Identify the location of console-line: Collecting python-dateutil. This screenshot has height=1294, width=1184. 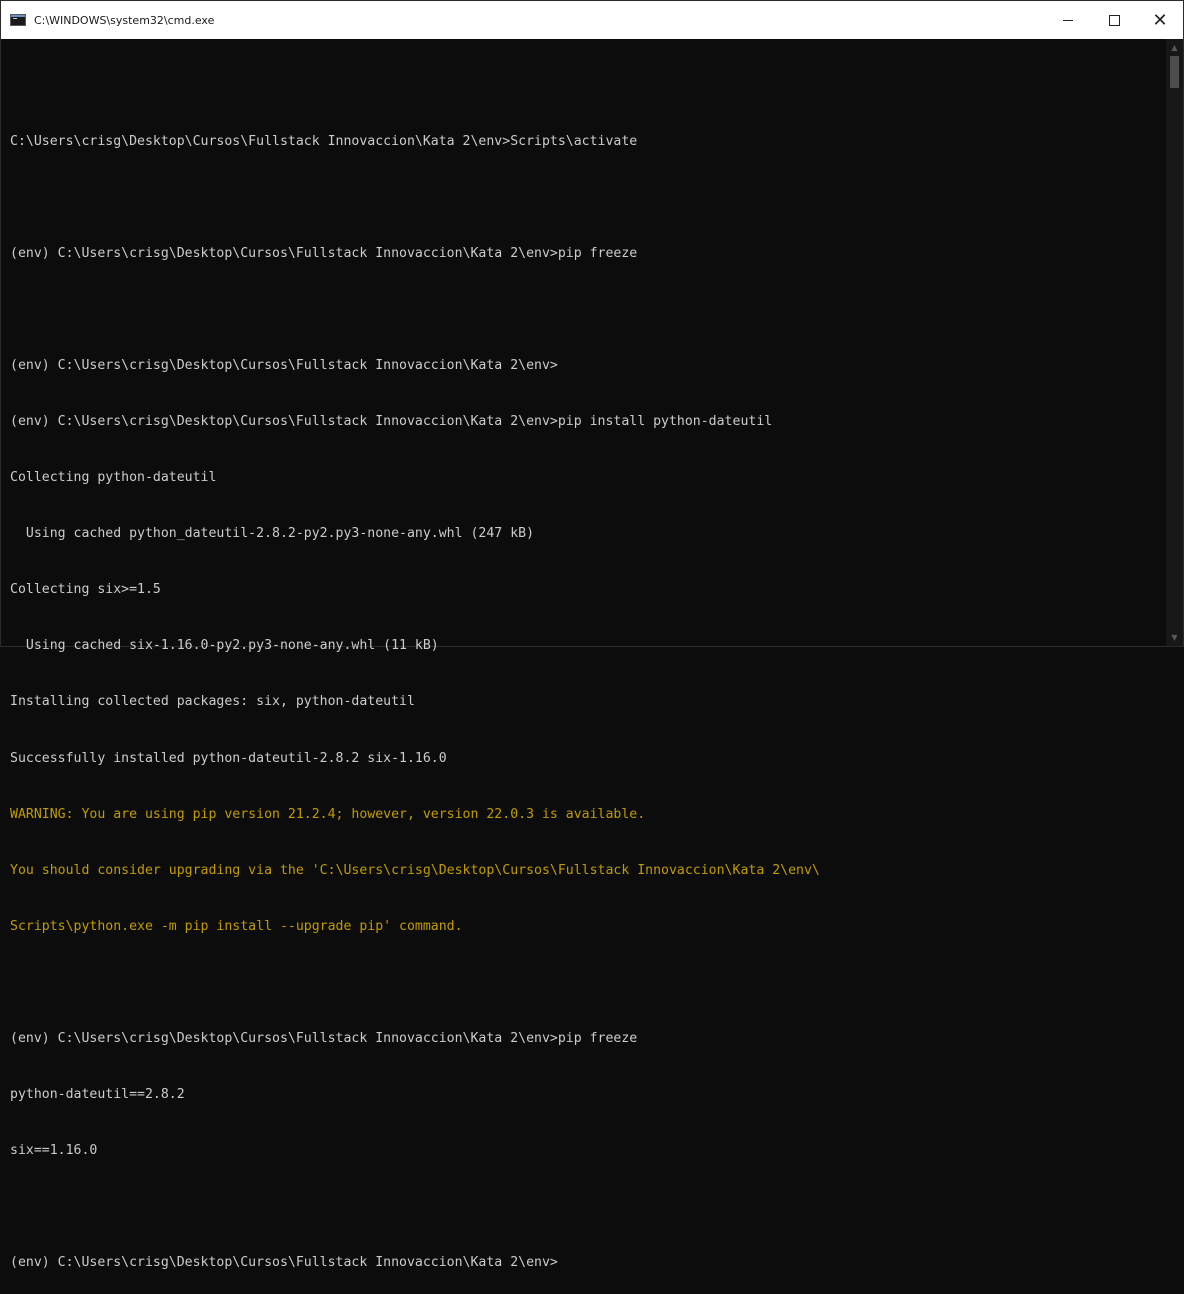
(113, 478).